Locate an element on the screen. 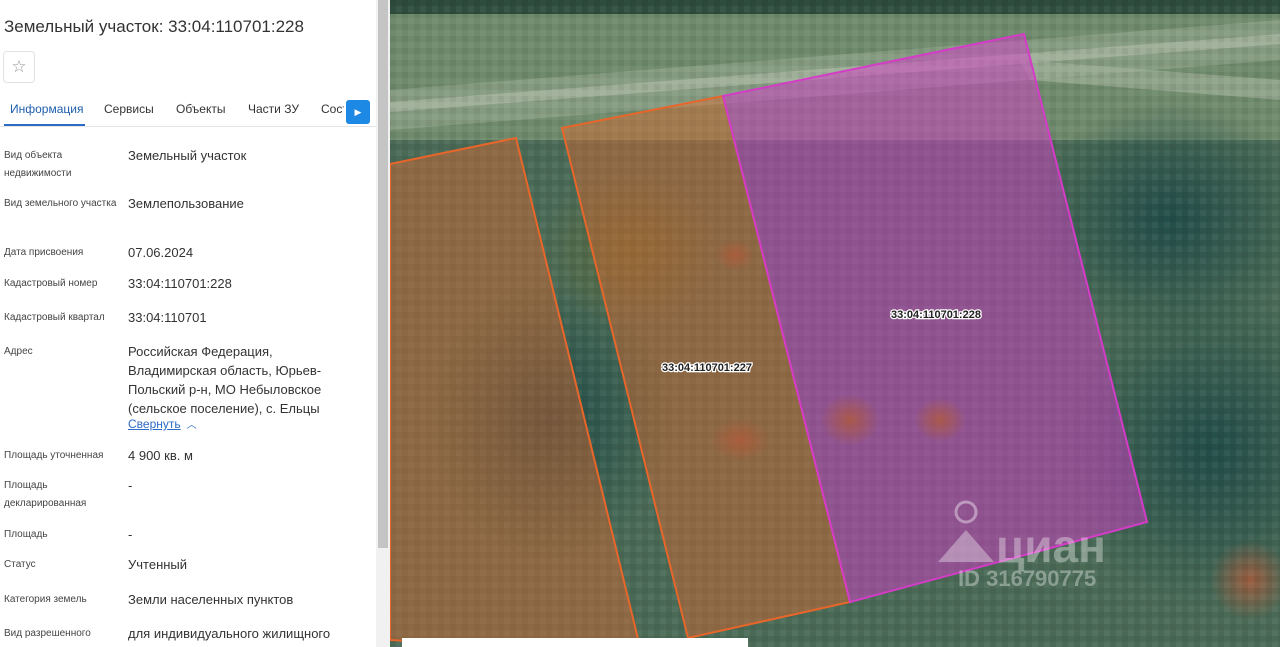 Image resolution: width=1280 pixels, height=647 pixels. field-label-area-declared: Площадь декларированная is located at coordinates (45, 494).